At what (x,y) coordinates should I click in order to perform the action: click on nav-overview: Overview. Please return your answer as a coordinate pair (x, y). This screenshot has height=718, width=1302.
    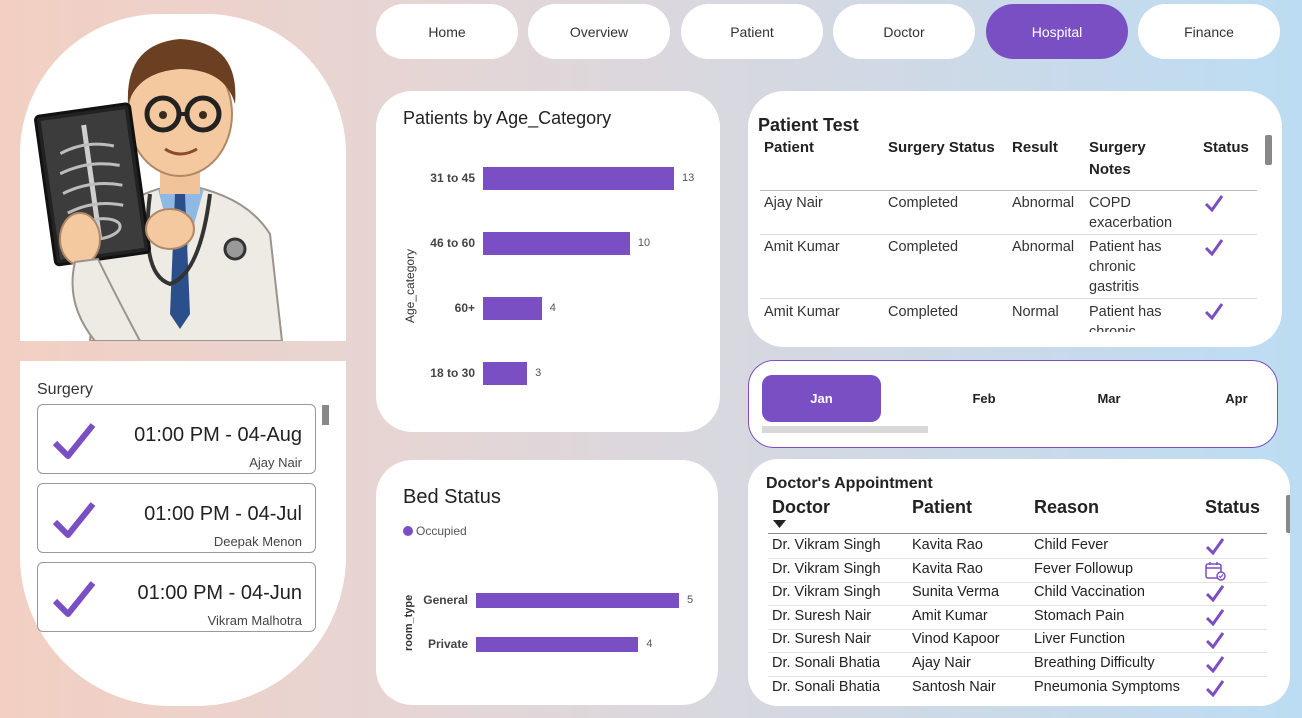
    Looking at the image, I should click on (599, 31).